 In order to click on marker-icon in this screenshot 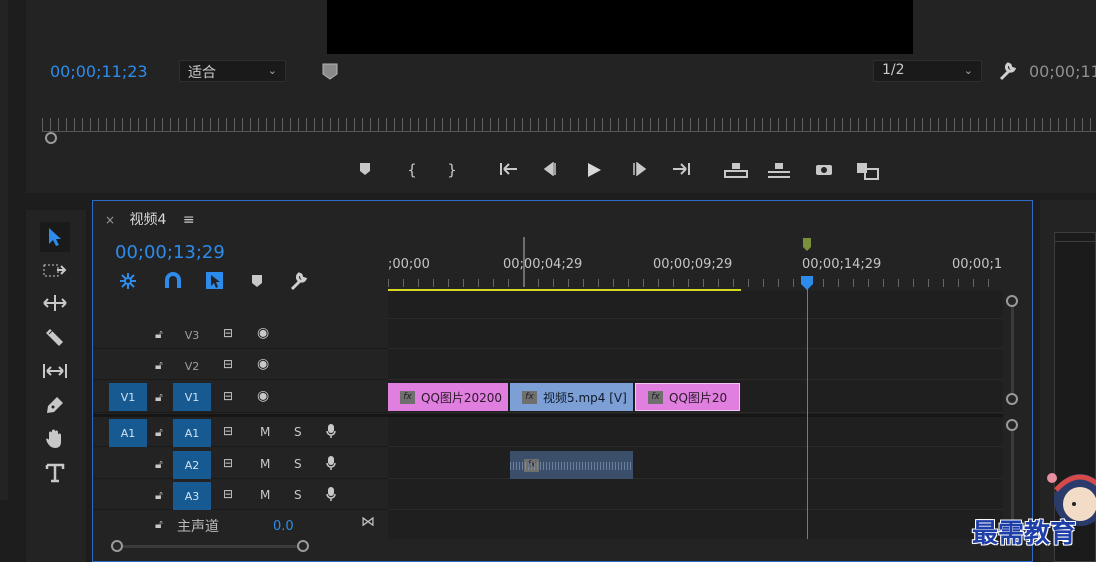, I will do `click(807, 247)`.